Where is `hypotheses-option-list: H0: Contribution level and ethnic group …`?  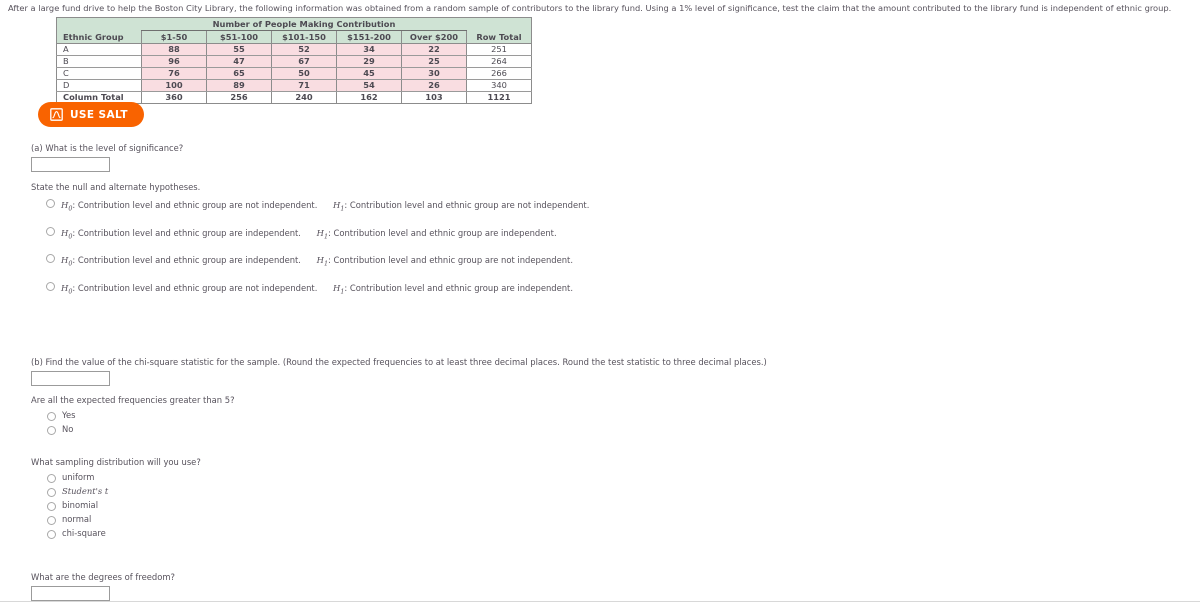 hypotheses-option-list: H0: Contribution level and ethnic group … is located at coordinates (310, 248).